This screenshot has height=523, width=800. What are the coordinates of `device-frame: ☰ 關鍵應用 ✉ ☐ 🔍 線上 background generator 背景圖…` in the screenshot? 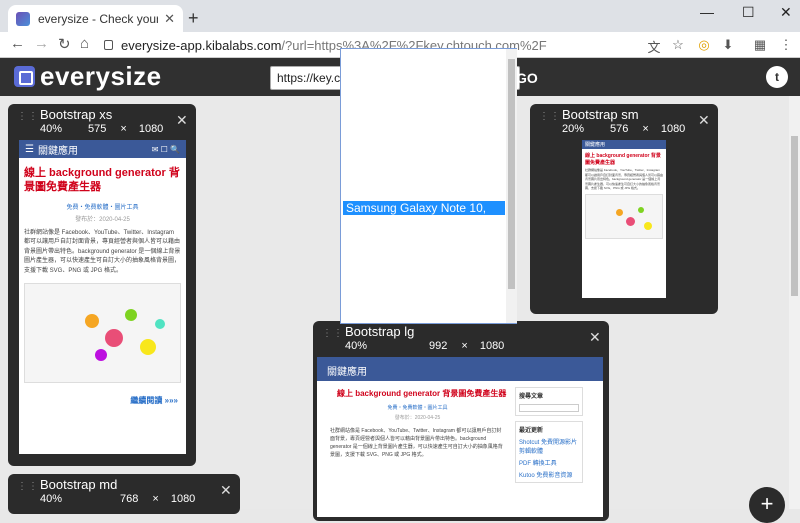 It's located at (102, 297).